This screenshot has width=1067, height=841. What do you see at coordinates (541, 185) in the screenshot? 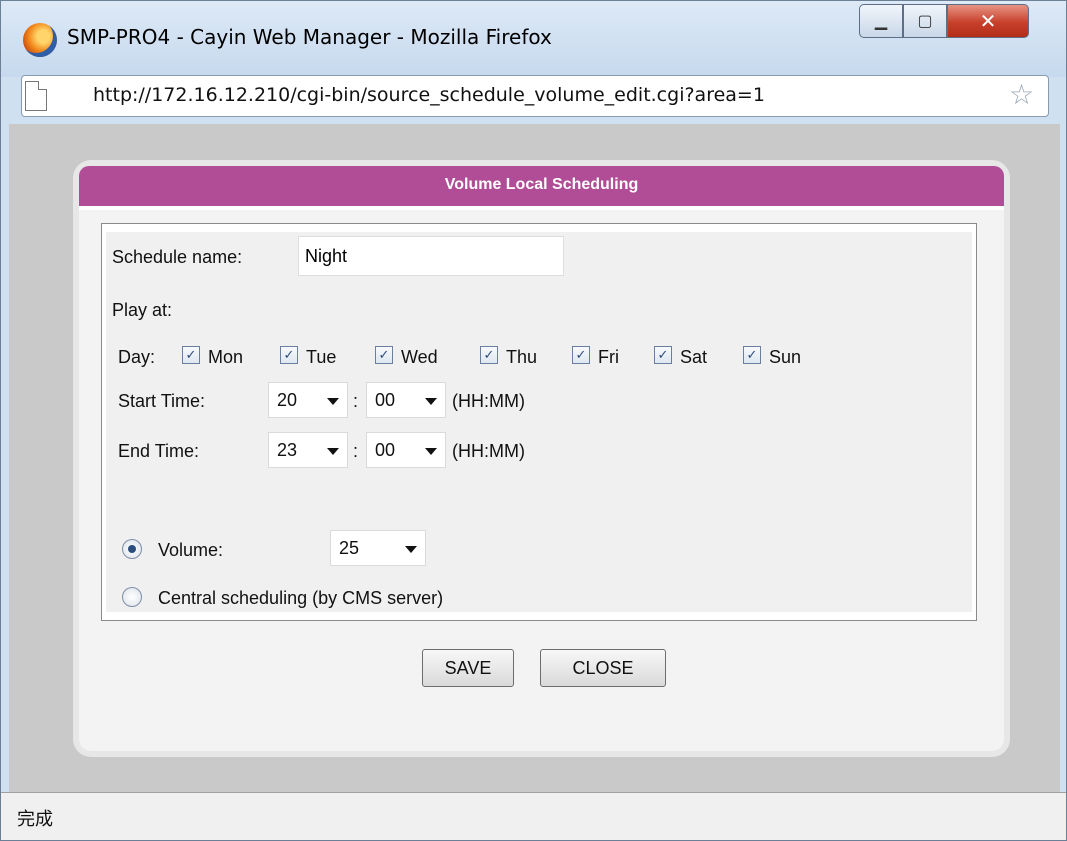
I see `dialog-header: Volume Local Scheduling` at bounding box center [541, 185].